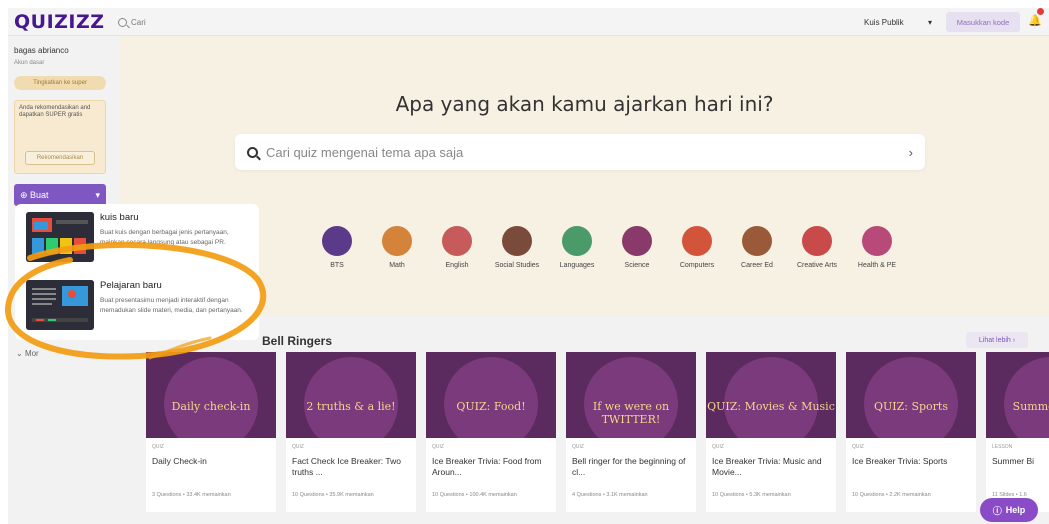 This screenshot has height=524, width=1049. Describe the element at coordinates (59, 22) in the screenshot. I see `quizizz-logo: QUIZIZZ` at that location.